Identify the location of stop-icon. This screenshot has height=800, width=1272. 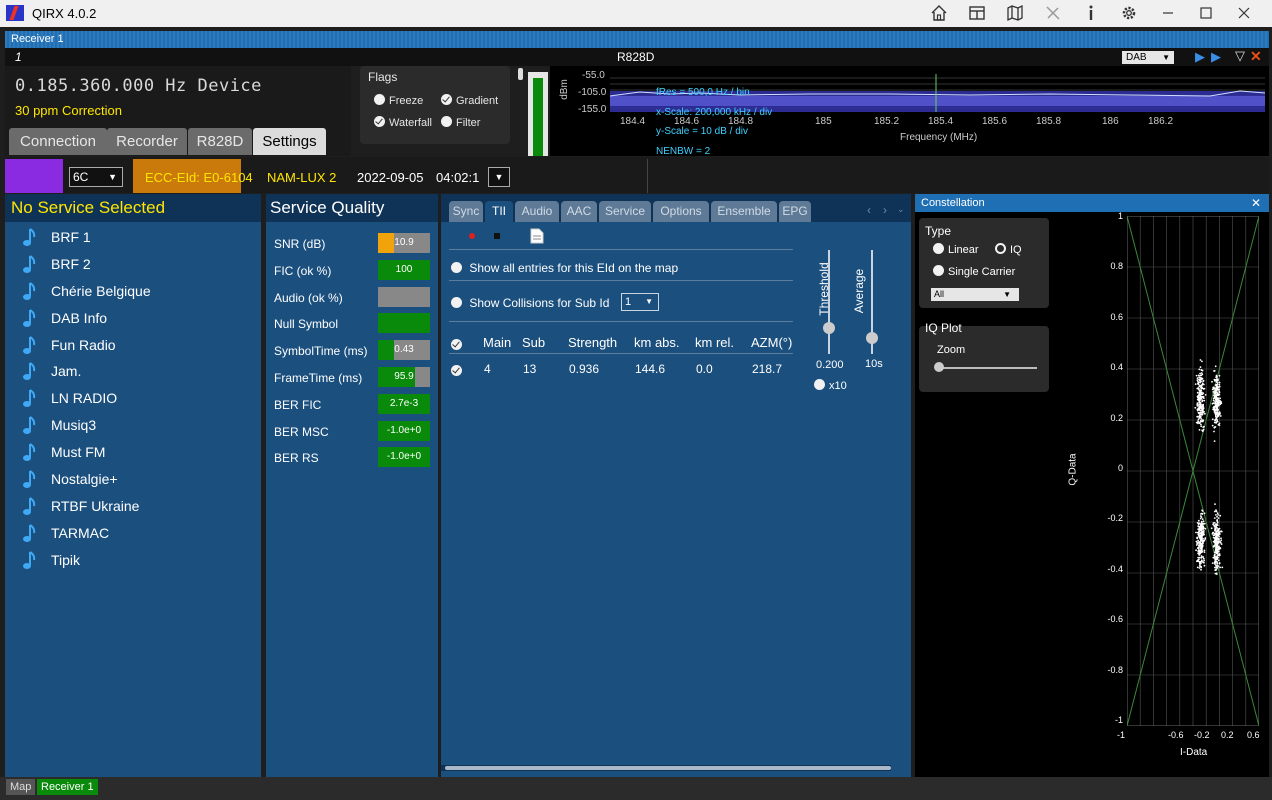
(497, 236).